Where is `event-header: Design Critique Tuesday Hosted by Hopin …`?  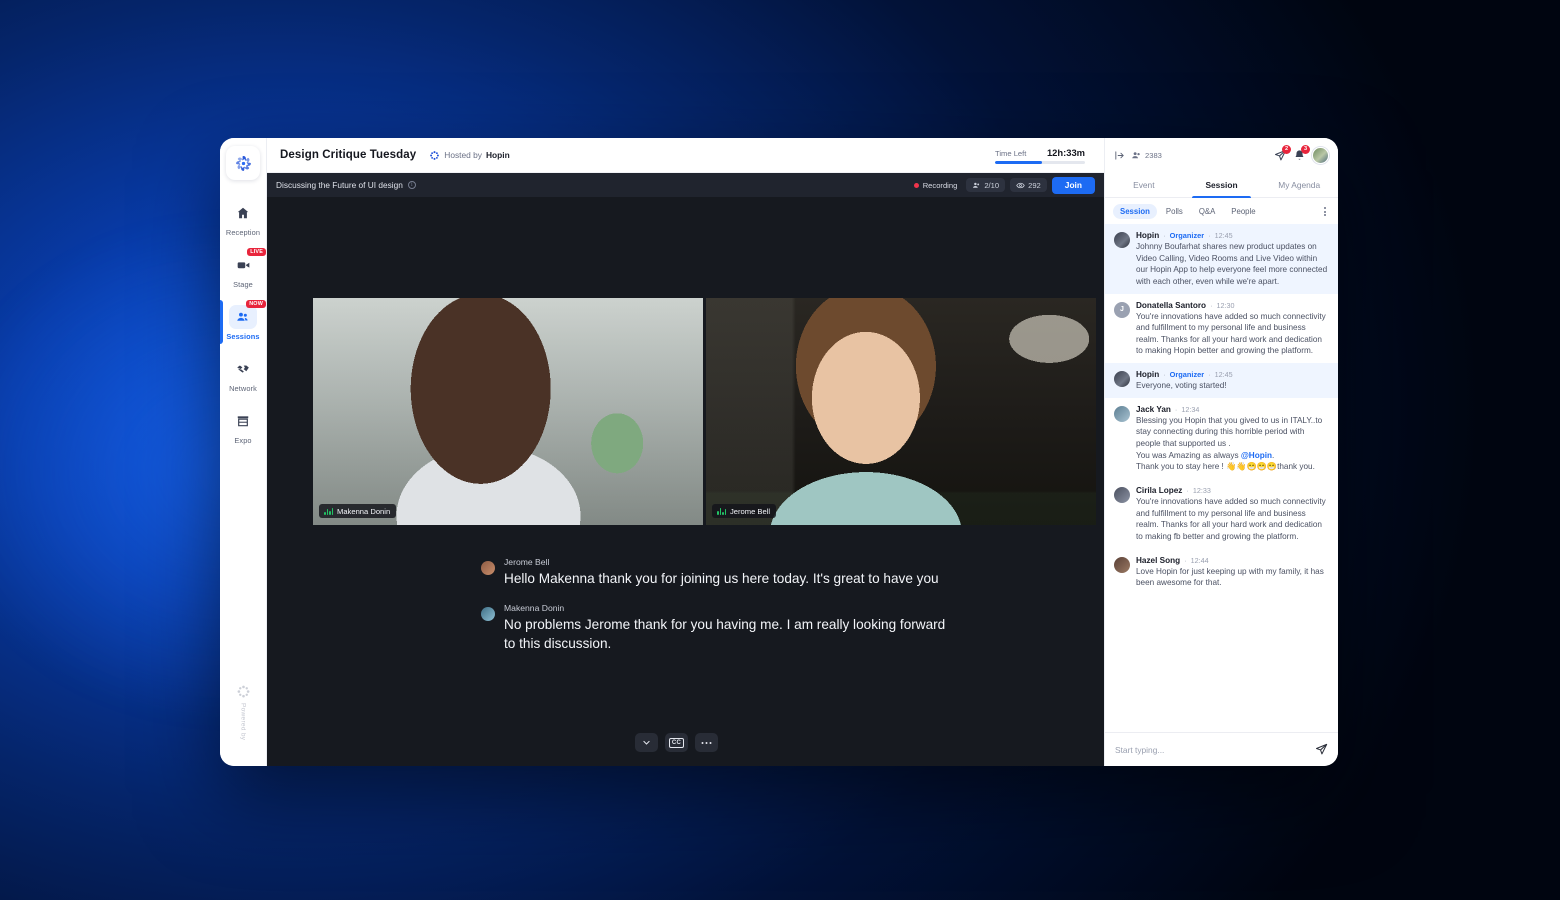
event-header: Design Critique Tuesday Hosted by Hopin … is located at coordinates (685, 155).